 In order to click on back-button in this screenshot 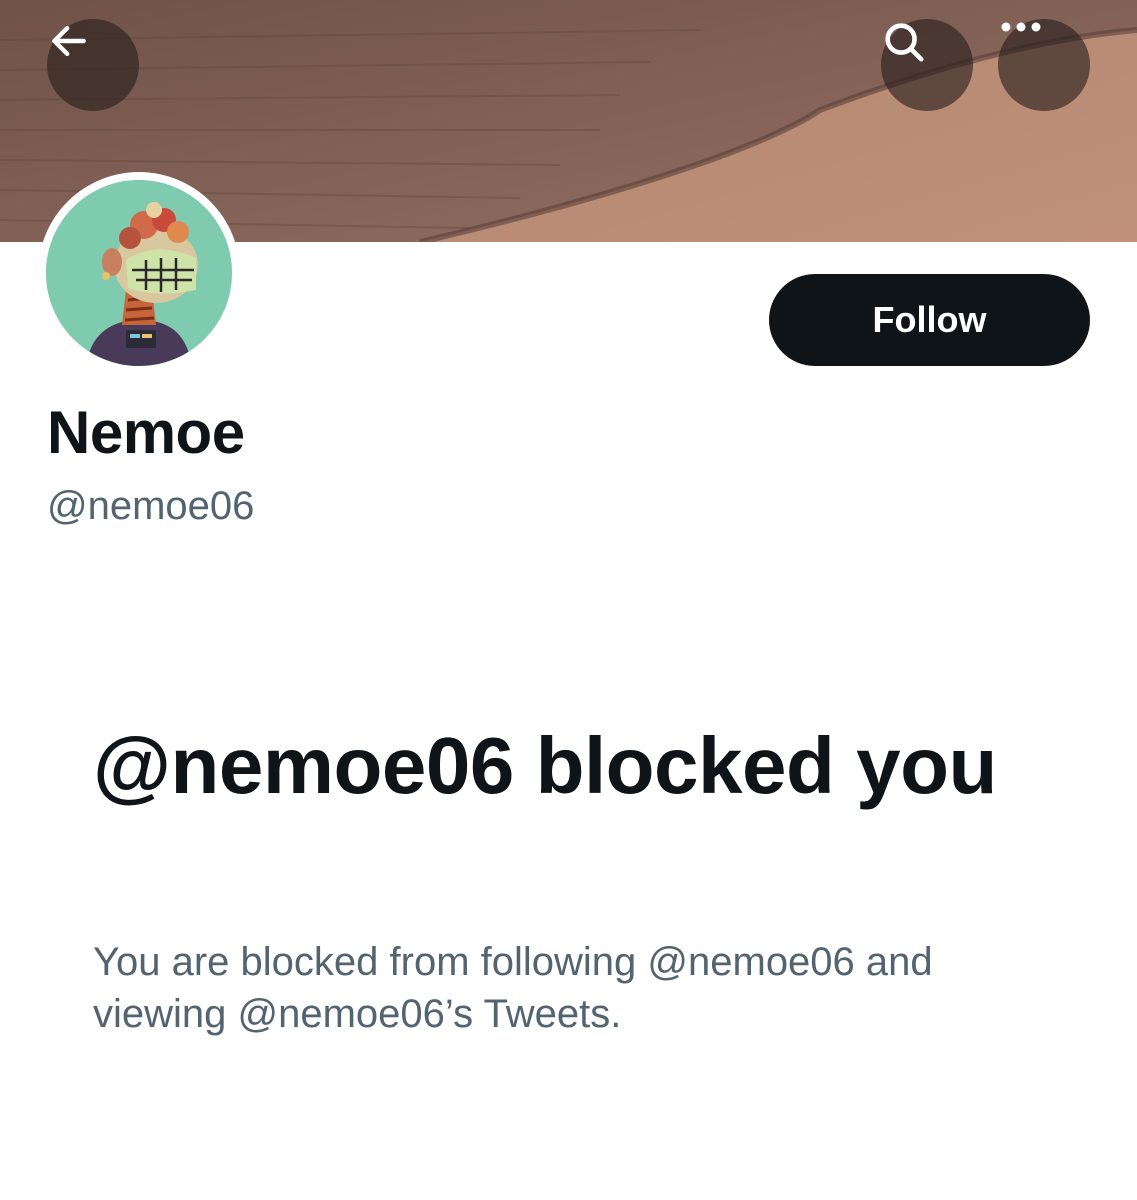, I will do `click(93, 65)`.